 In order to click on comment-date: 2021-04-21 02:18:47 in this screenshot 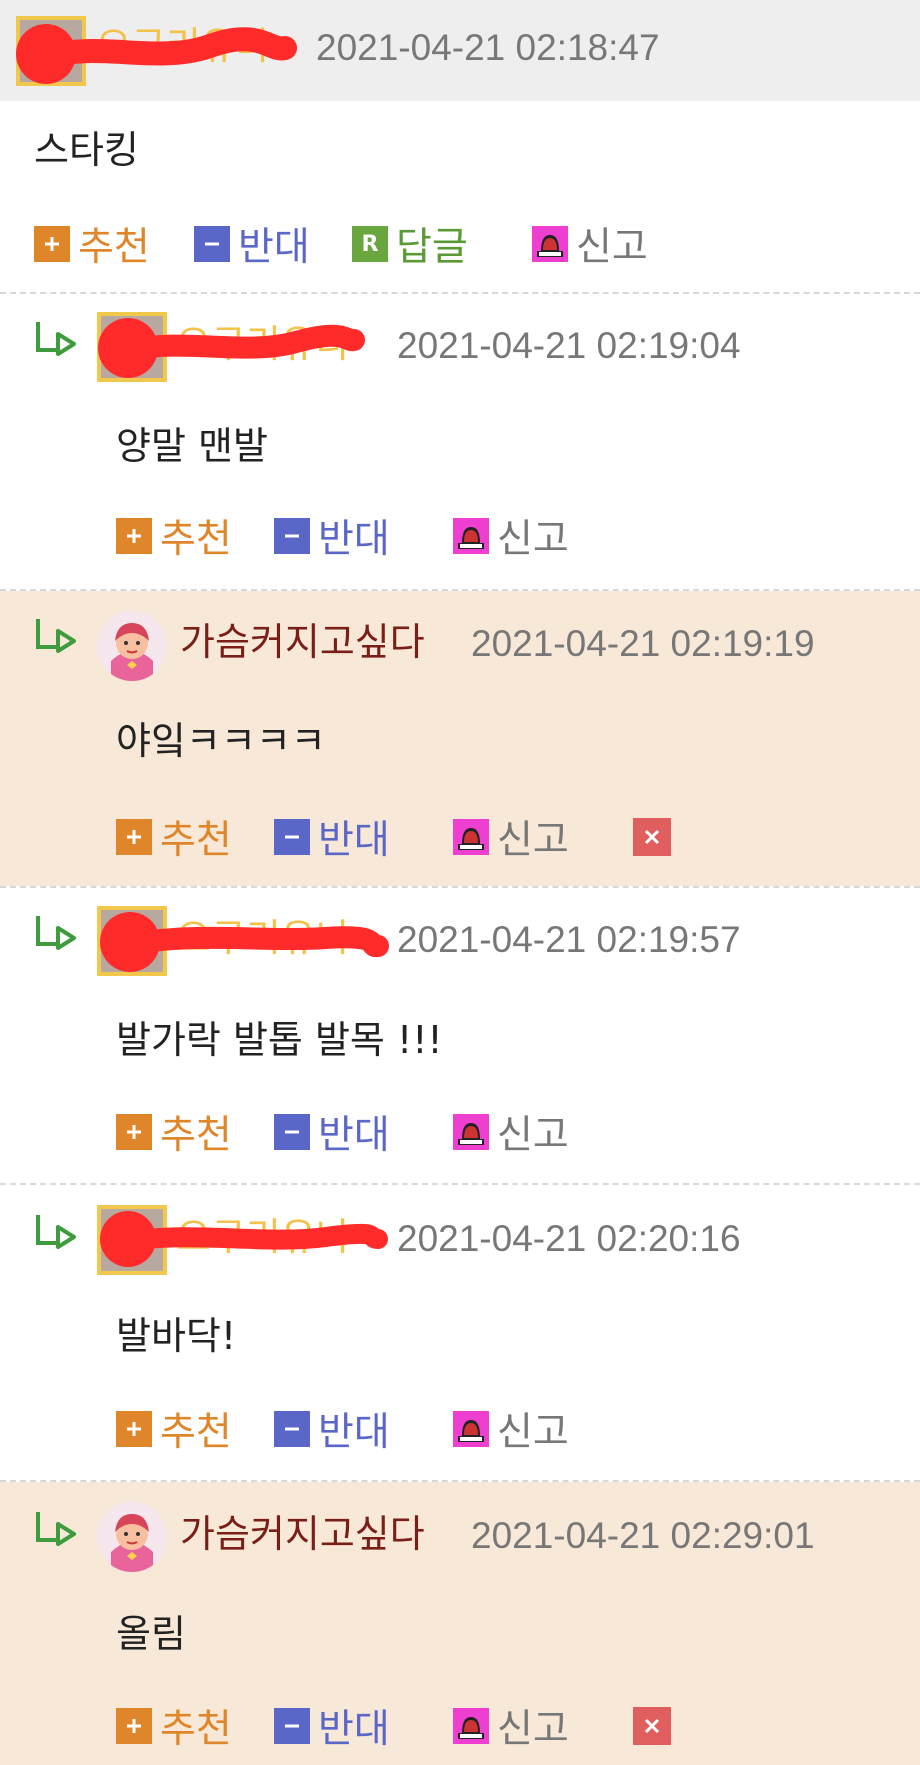, I will do `click(488, 47)`.